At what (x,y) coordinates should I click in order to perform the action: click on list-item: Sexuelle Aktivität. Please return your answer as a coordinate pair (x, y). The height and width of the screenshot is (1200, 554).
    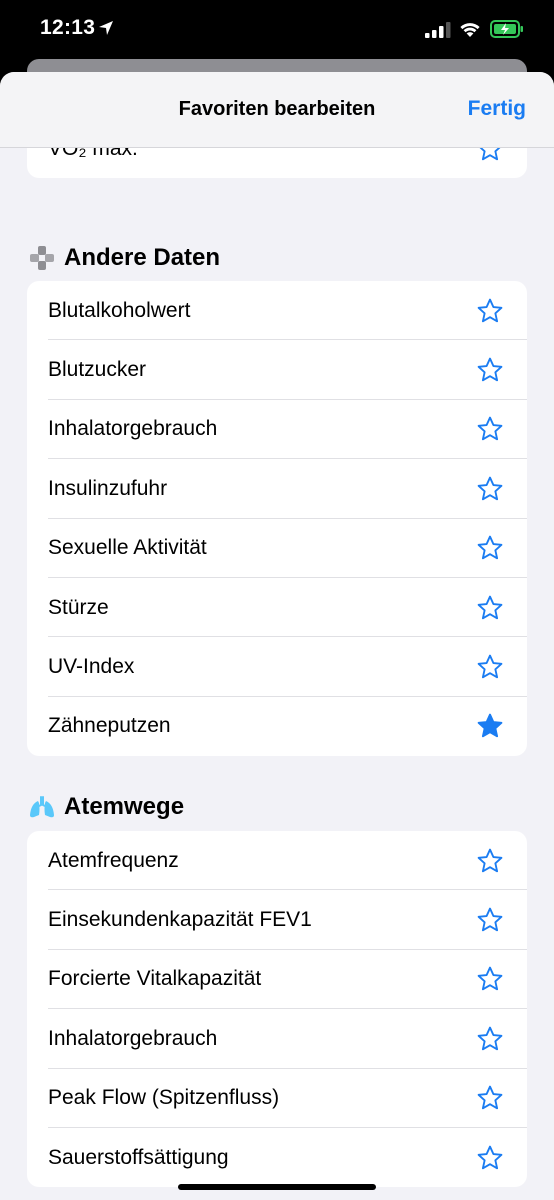
    Looking at the image, I should click on (277, 548).